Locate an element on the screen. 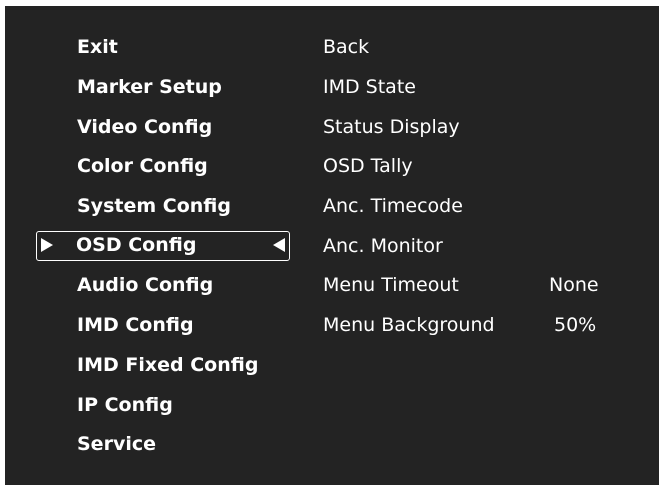 The image size is (662, 489). menu-item-exit: Exit is located at coordinates (97, 47).